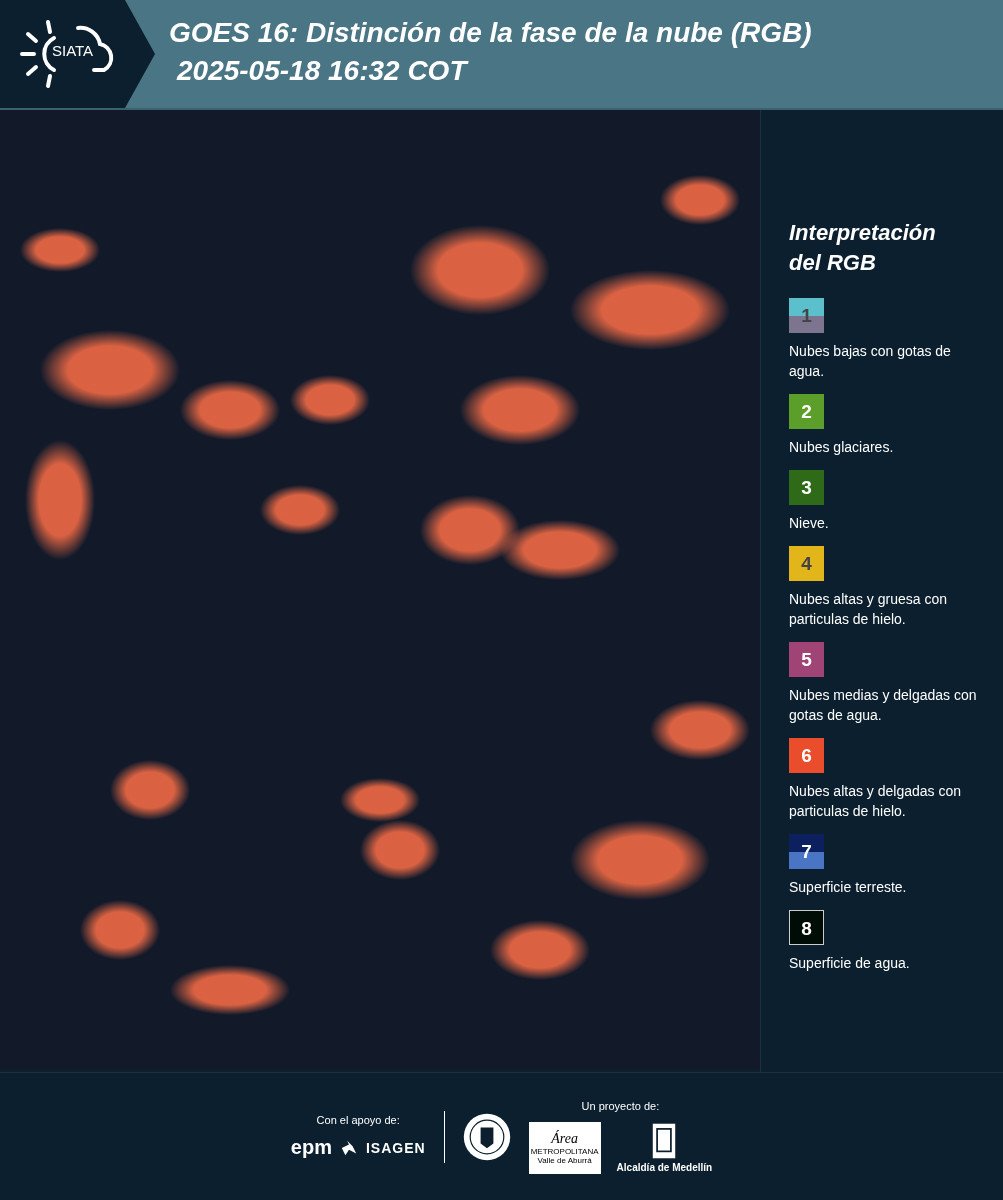 The image size is (1003, 1200). Describe the element at coordinates (664, 1167) in the screenshot. I see `alcaldia-logo-text: Alcaldía de Medellín` at that location.